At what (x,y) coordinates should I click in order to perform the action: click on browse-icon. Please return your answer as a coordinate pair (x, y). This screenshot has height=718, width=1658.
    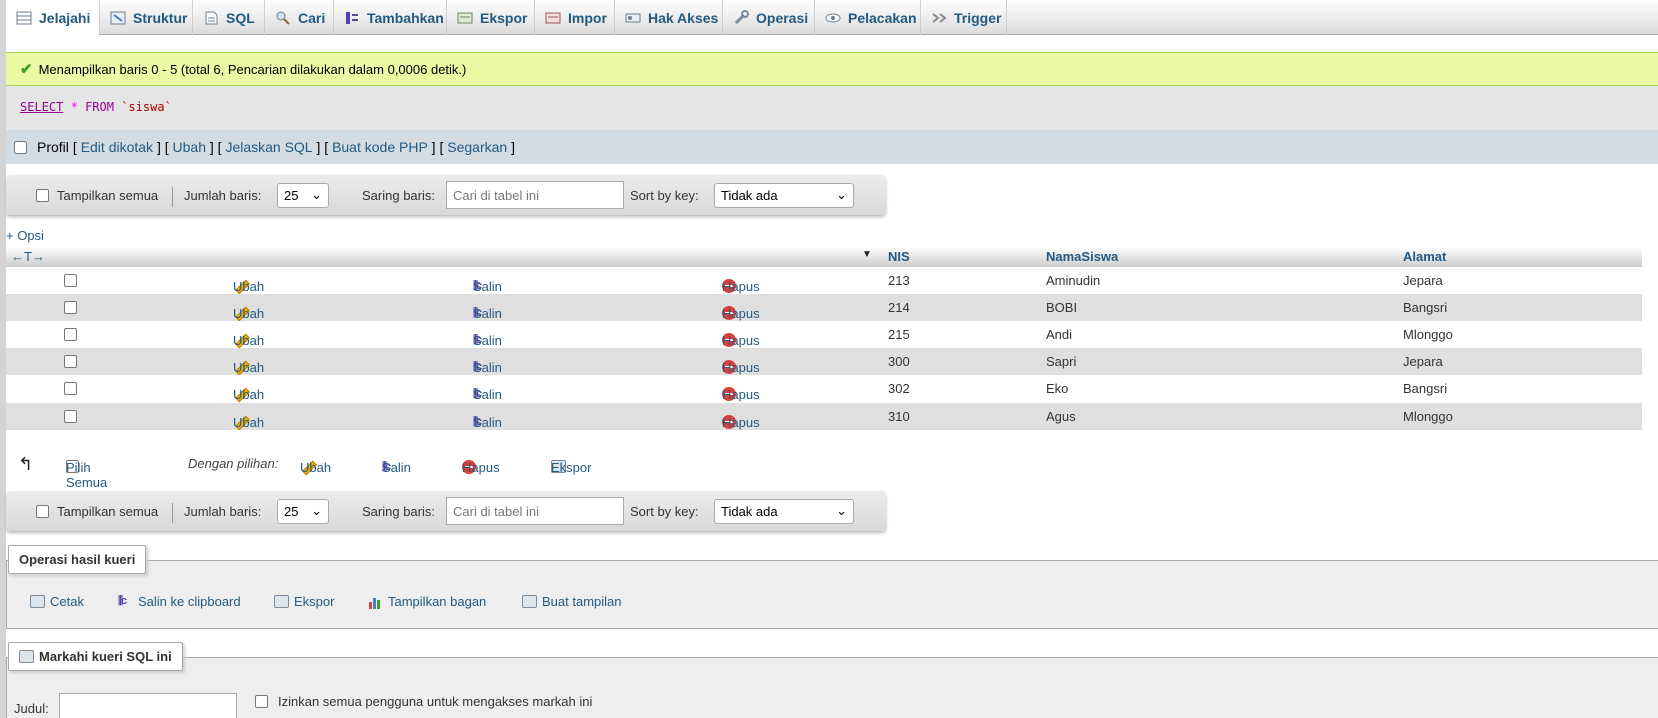
    Looking at the image, I should click on (24, 18).